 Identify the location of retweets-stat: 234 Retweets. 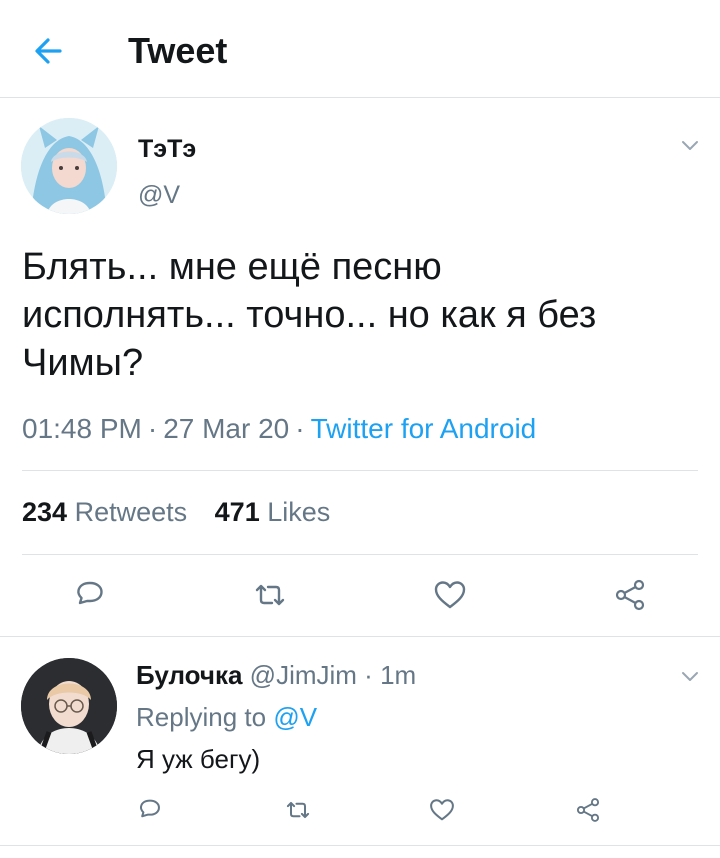
(104, 512).